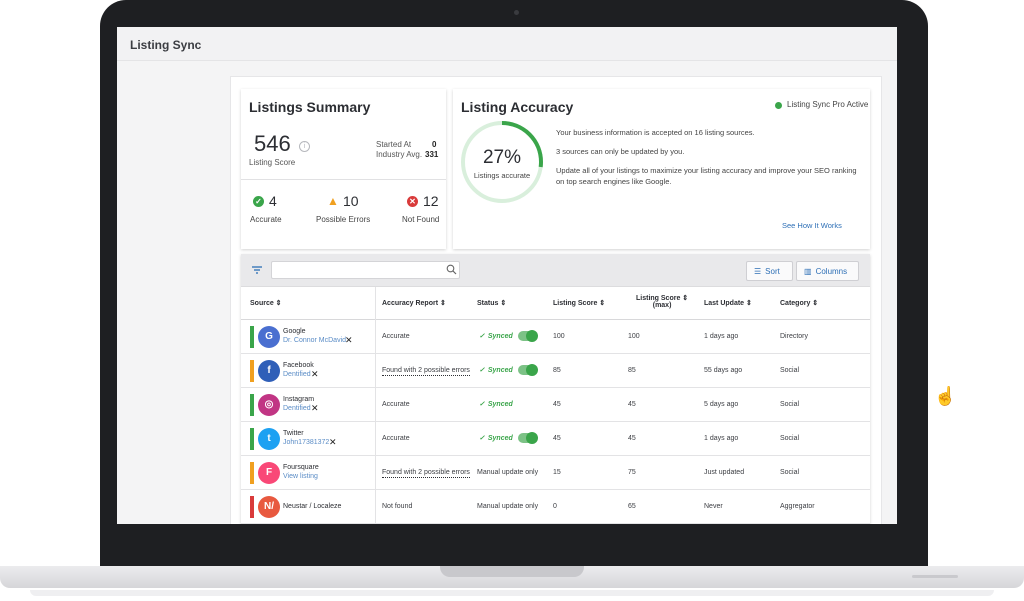  What do you see at coordinates (555, 270) in the screenshot?
I see `table-toolbar: ☰ Sort ▥ Columns` at bounding box center [555, 270].